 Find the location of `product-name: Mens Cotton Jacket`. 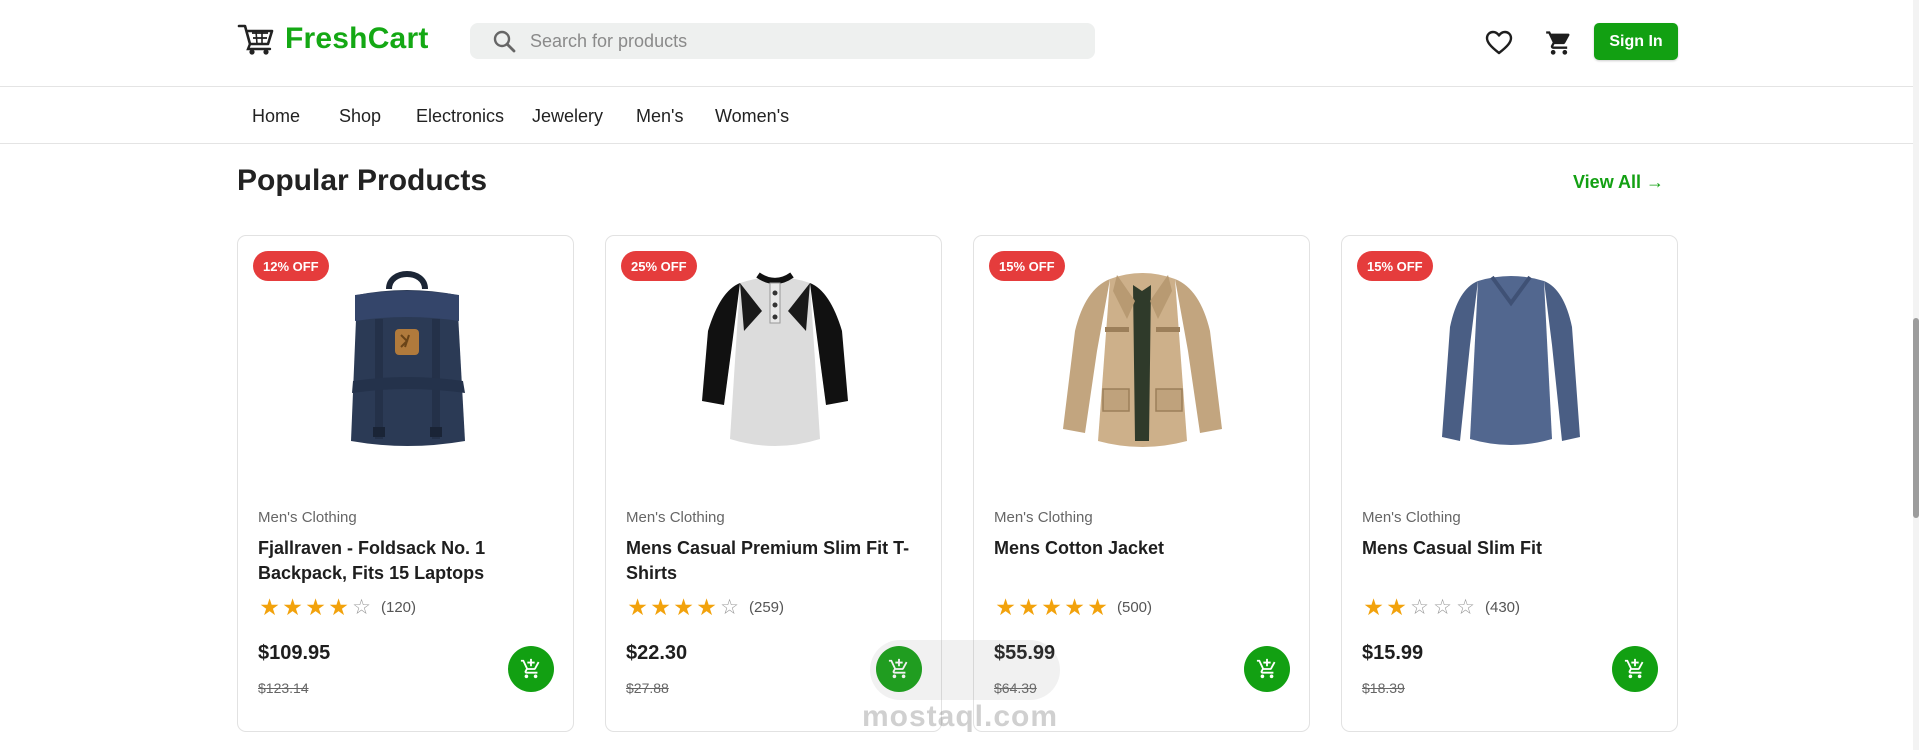

product-name: Mens Cotton Jacket is located at coordinates (1144, 548).